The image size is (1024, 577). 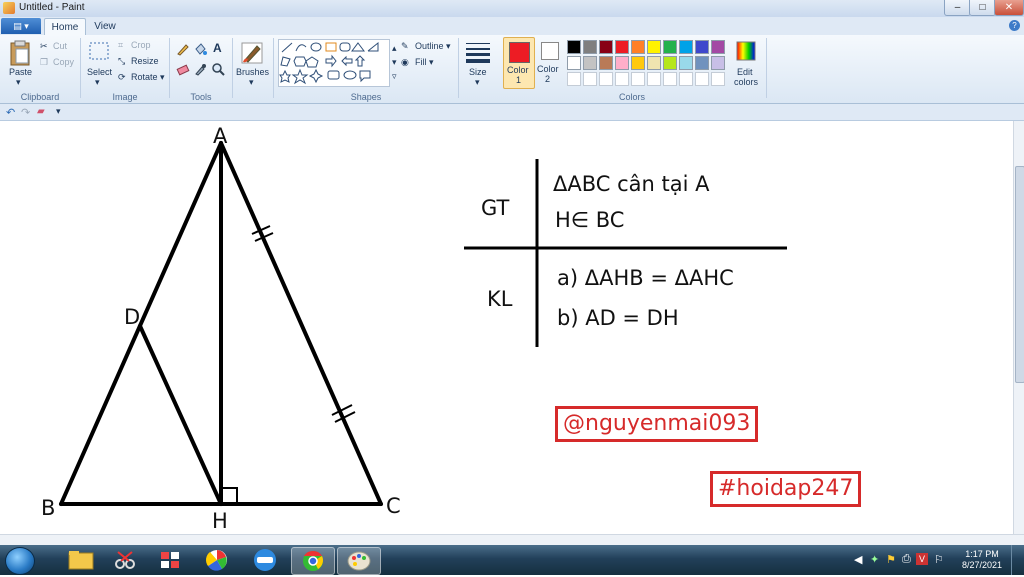 I want to click on show-desktop-button, so click(x=1017, y=560).